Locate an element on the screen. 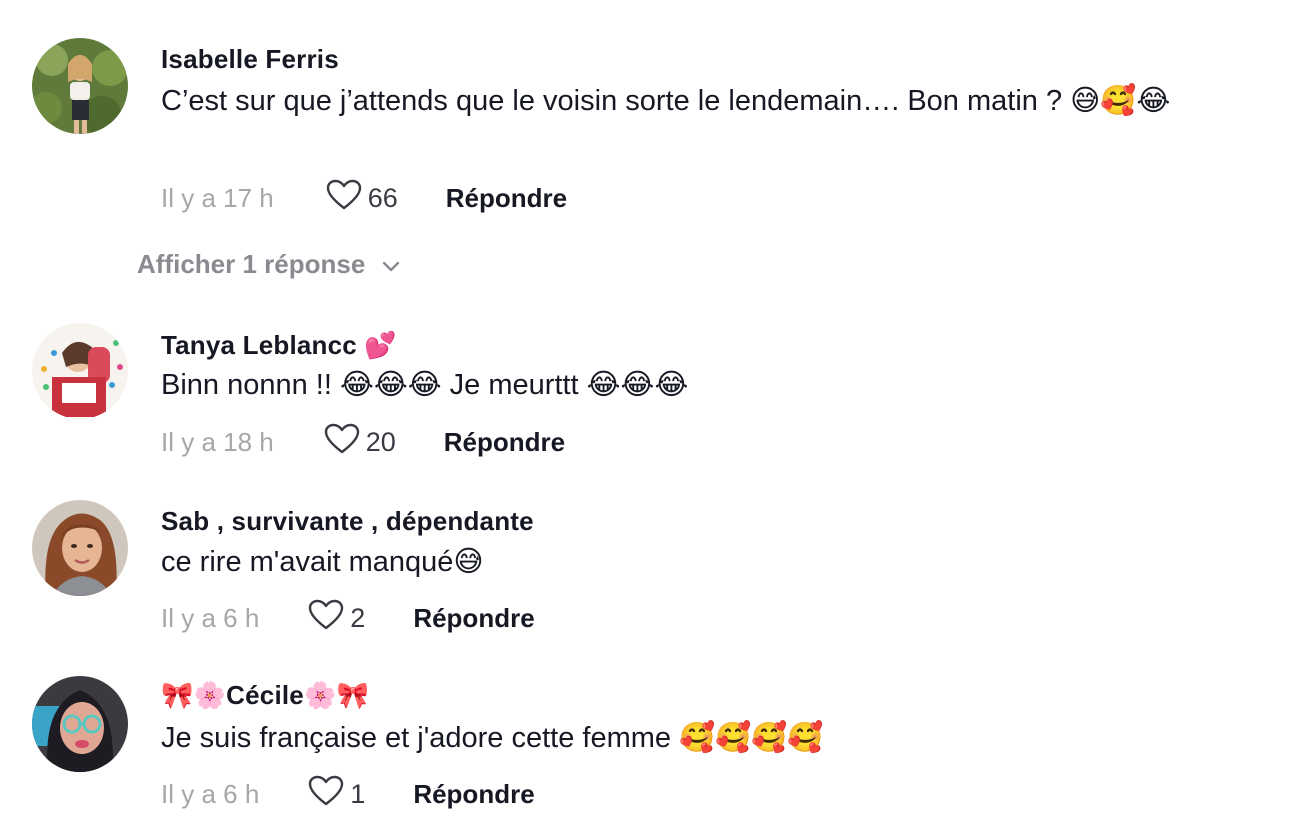  comment-meta: Il y a 6 h 2 Répondre is located at coordinates (348, 618).